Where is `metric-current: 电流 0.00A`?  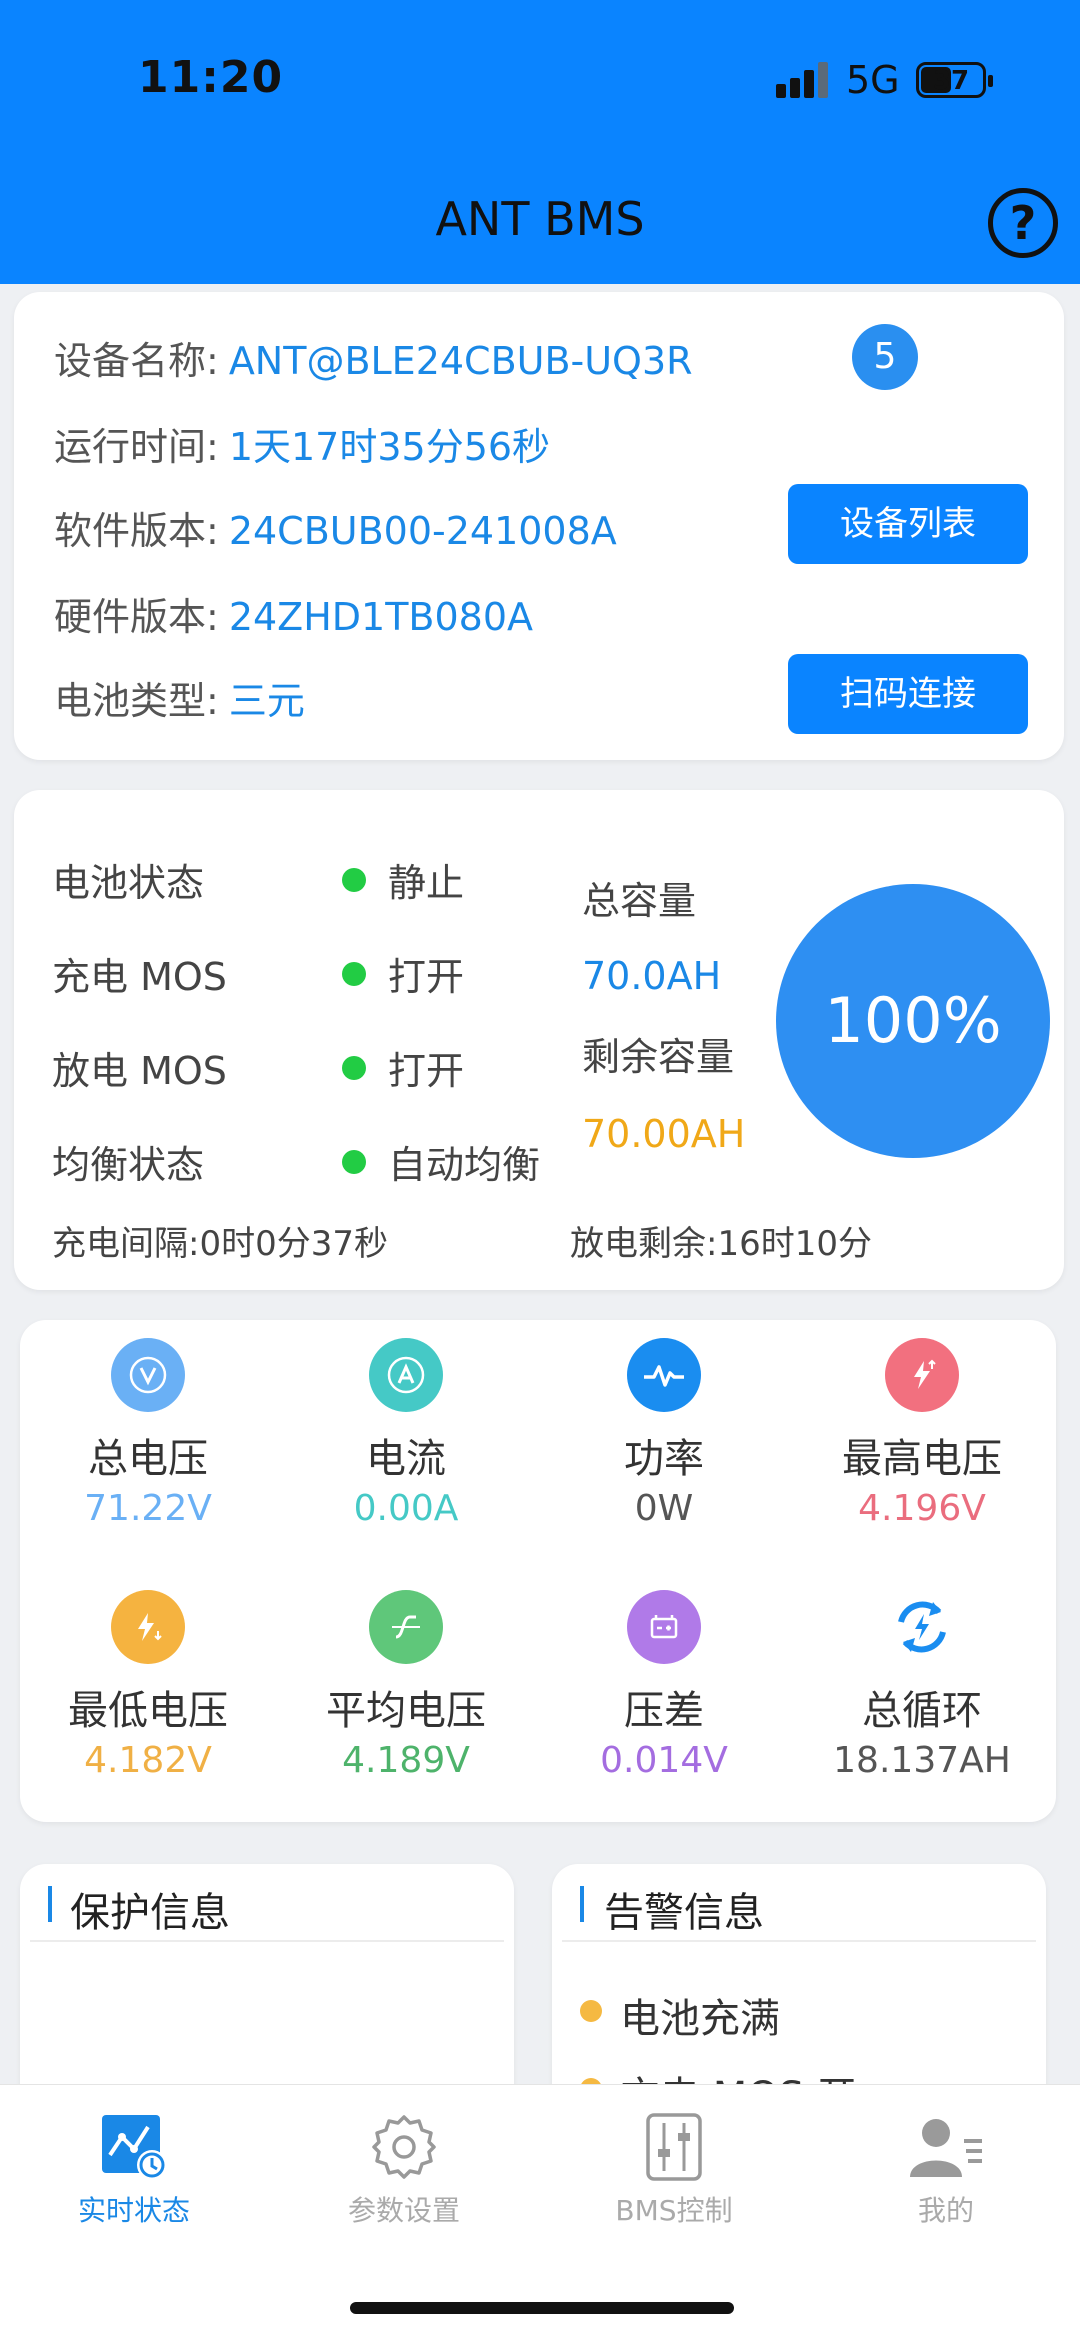
metric-current: 电流 0.00A is located at coordinates (406, 1433).